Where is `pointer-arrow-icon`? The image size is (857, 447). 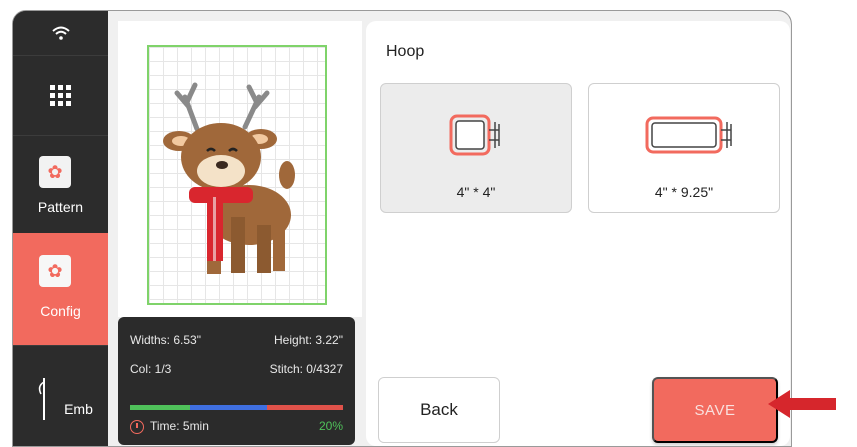
pointer-arrow-icon is located at coordinates (802, 404).